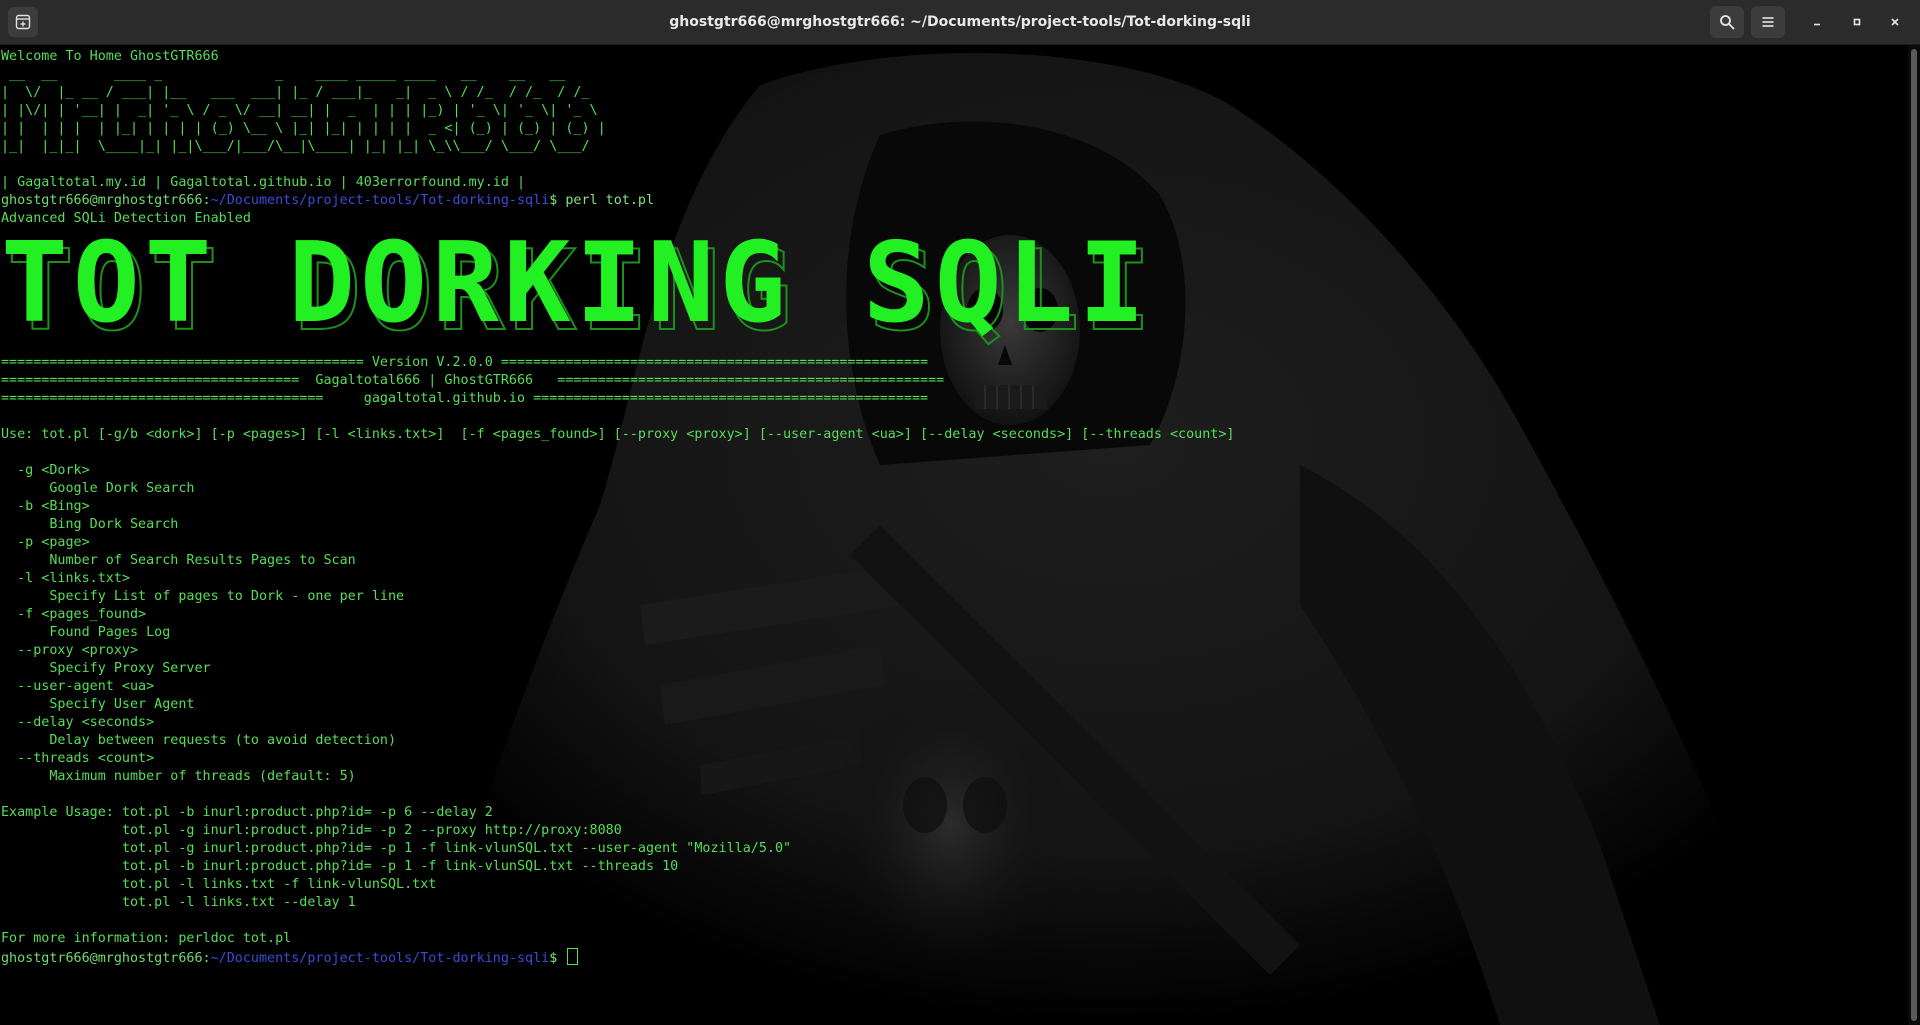 This screenshot has height=1025, width=1920. I want to click on new-tab-icon, so click(23, 22).